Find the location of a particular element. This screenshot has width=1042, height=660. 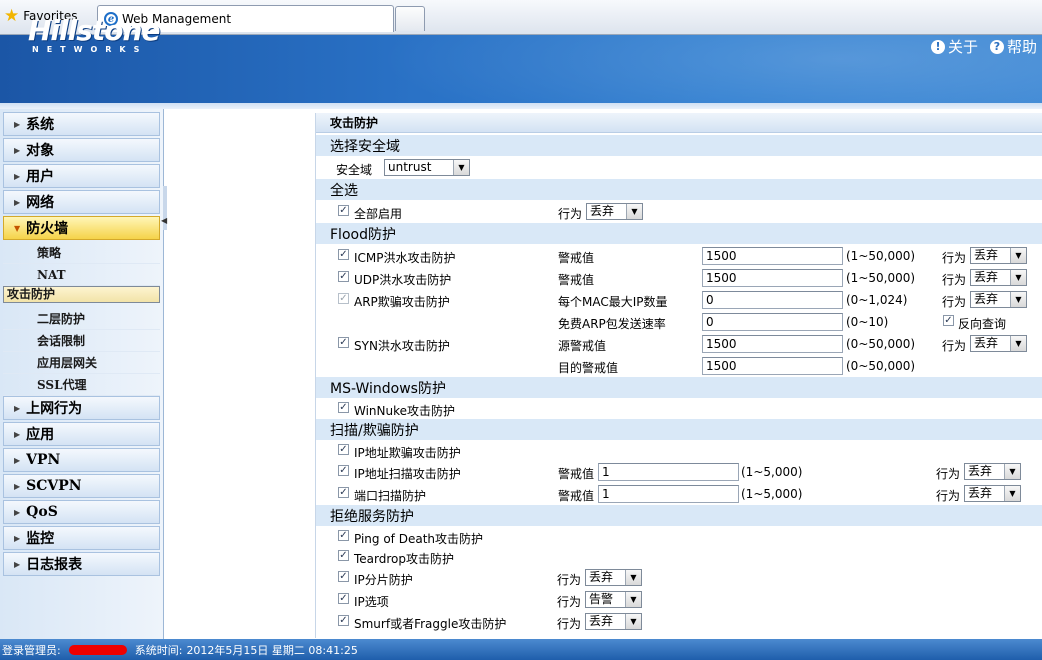

sidebar-item-qos: ▶ QoS is located at coordinates (81, 512).